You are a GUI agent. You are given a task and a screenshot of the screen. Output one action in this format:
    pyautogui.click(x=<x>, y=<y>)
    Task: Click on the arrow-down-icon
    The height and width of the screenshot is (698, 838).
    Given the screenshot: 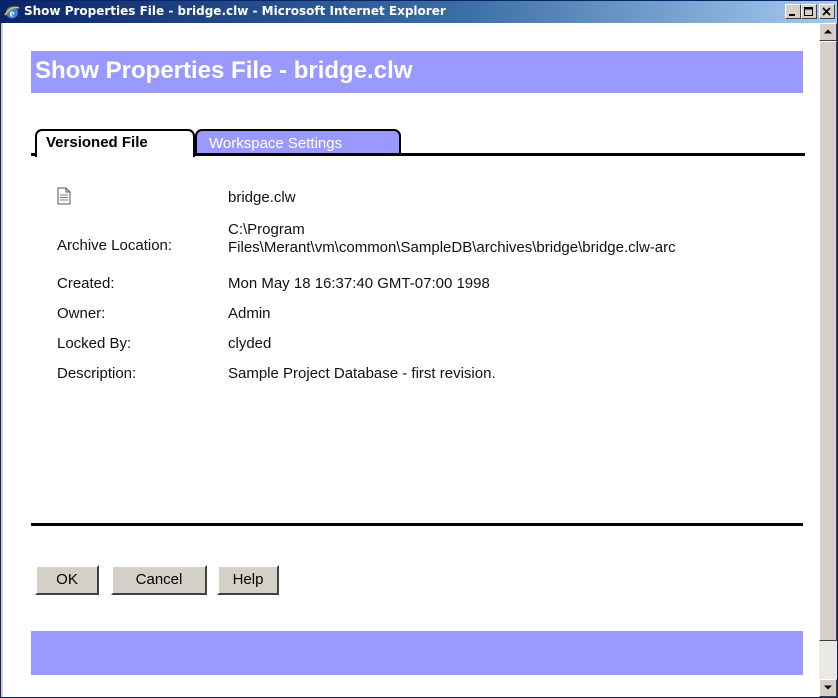 What is the action you would take?
    pyautogui.click(x=828, y=687)
    